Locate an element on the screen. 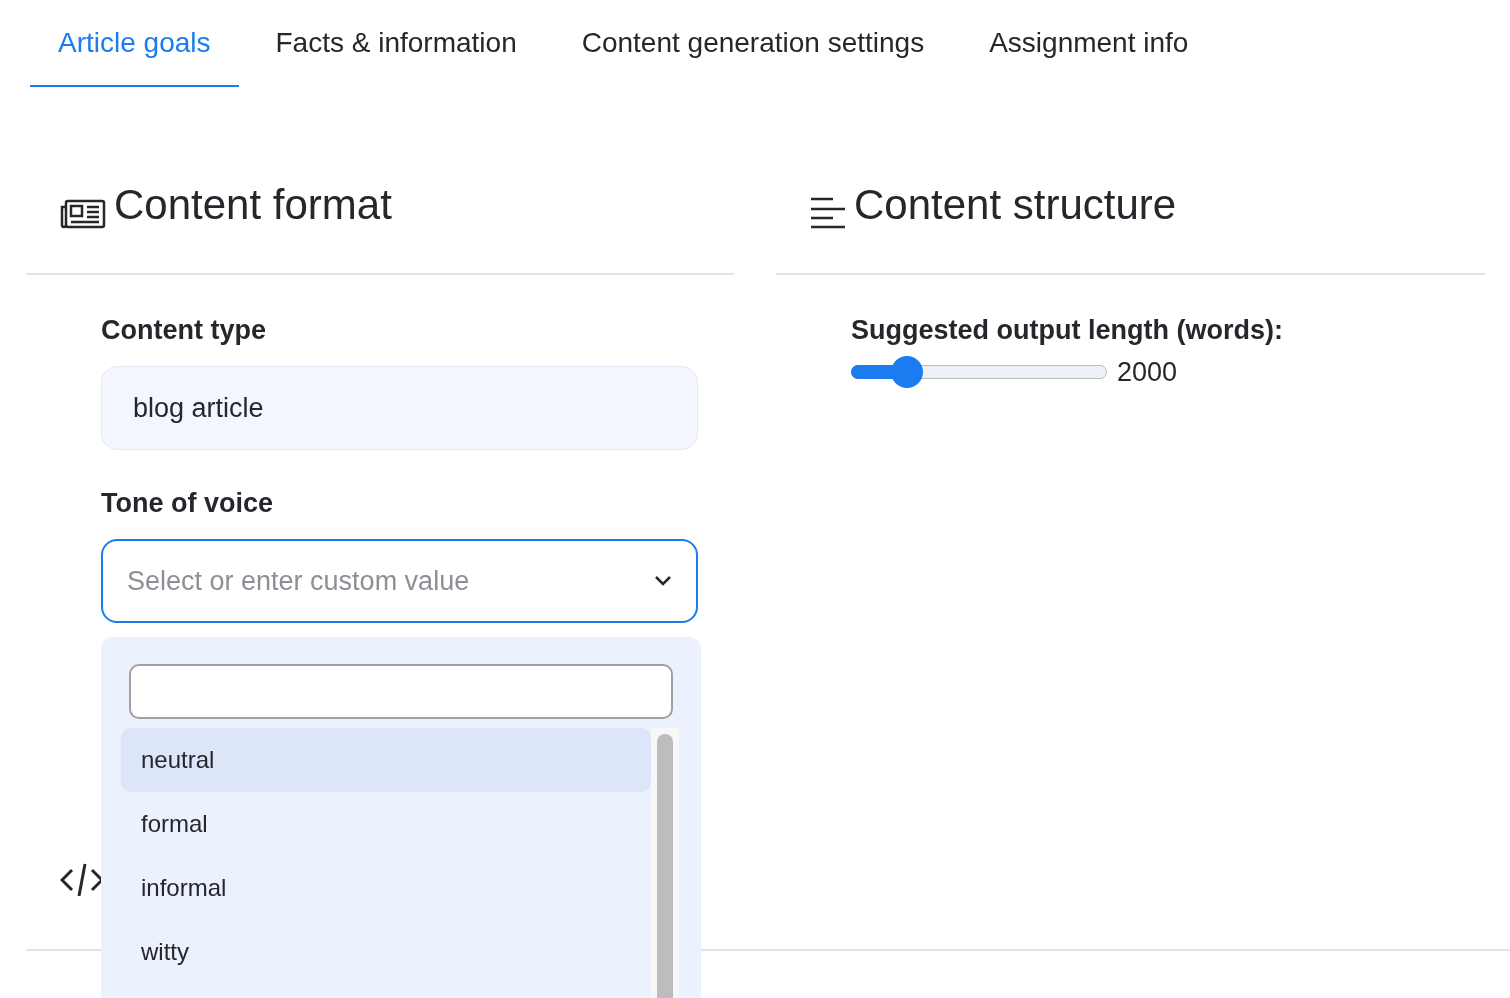  section-title: Content structure is located at coordinates (1015, 205).